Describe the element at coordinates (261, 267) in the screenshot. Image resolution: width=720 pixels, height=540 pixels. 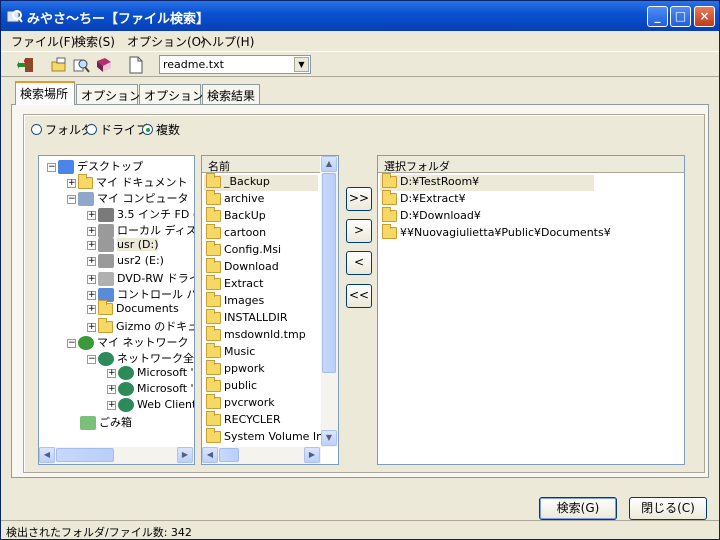
I see `folder-list-item: Download` at that location.